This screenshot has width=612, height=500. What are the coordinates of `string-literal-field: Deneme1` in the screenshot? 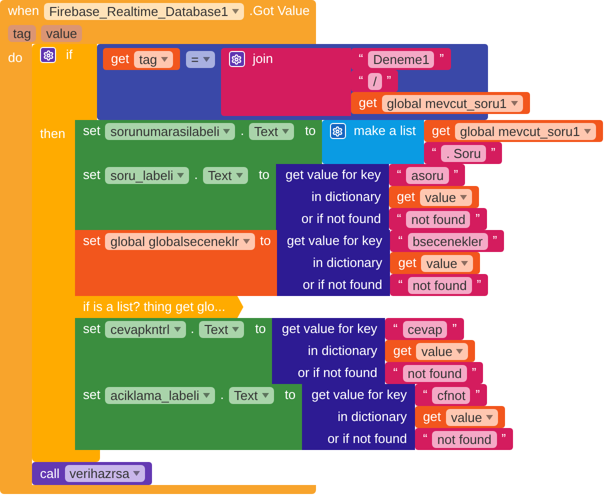 It's located at (401, 59).